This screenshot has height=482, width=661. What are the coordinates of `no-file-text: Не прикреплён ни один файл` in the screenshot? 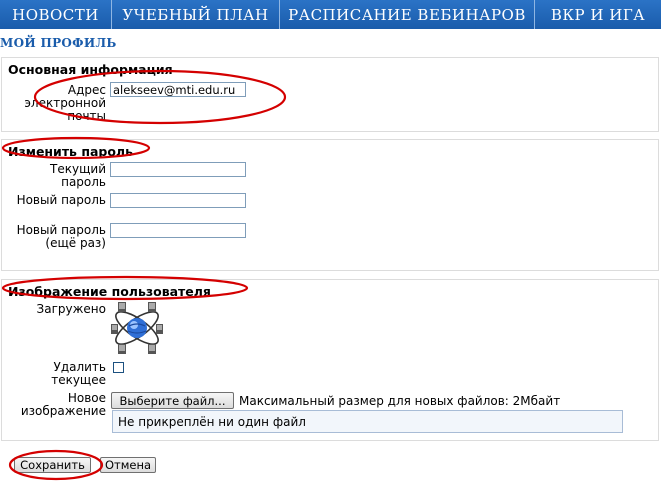 It's located at (212, 421).